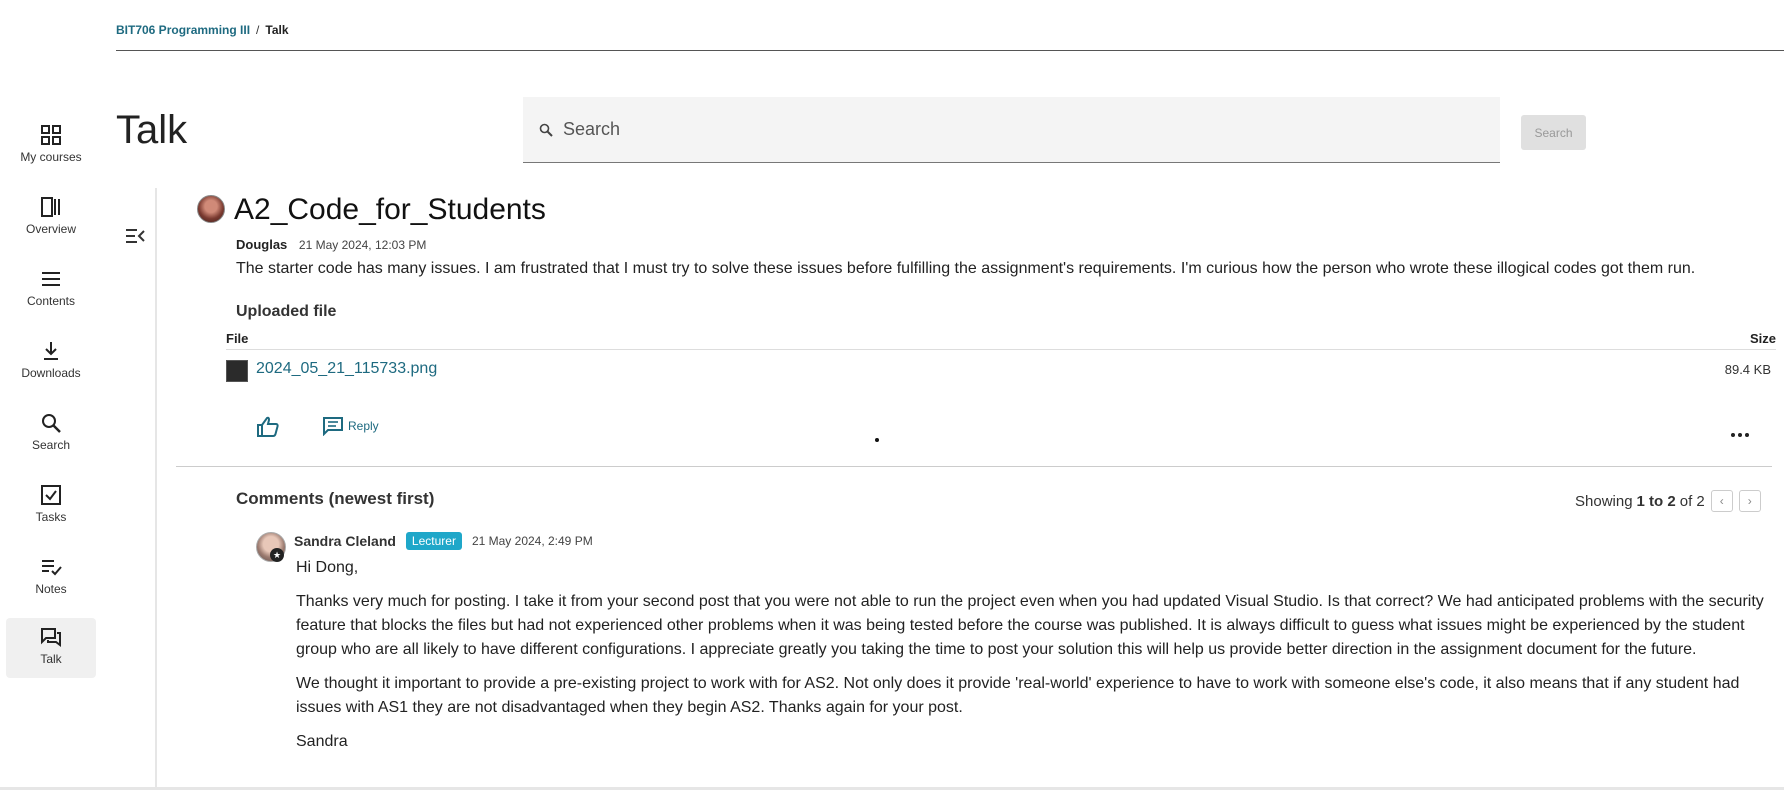  I want to click on search-box, so click(1011, 130).